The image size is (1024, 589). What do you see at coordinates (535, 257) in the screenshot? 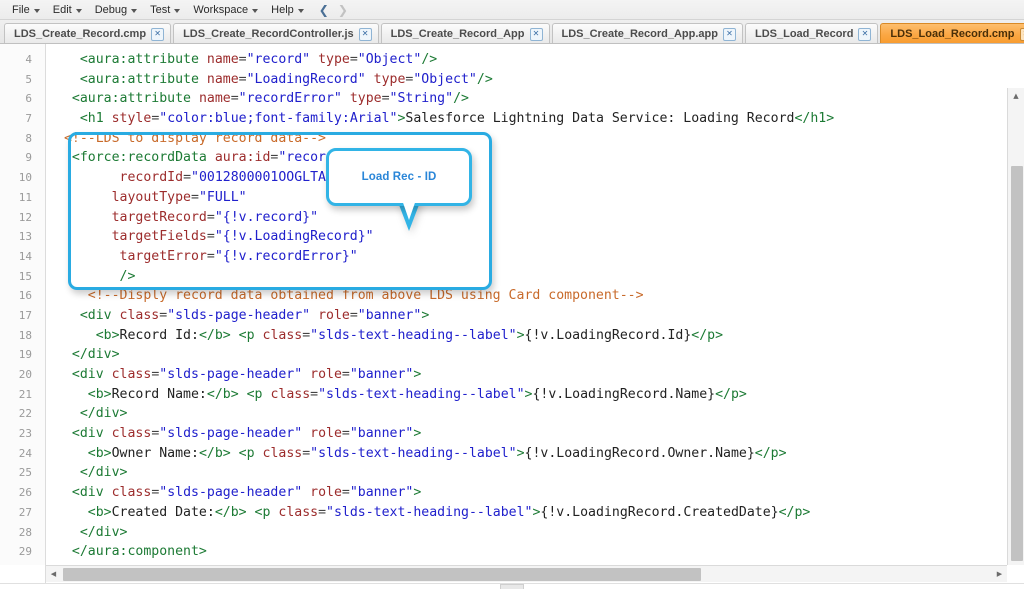
I see `code-line: targetError="{!v.recordError}"` at bounding box center [535, 257].